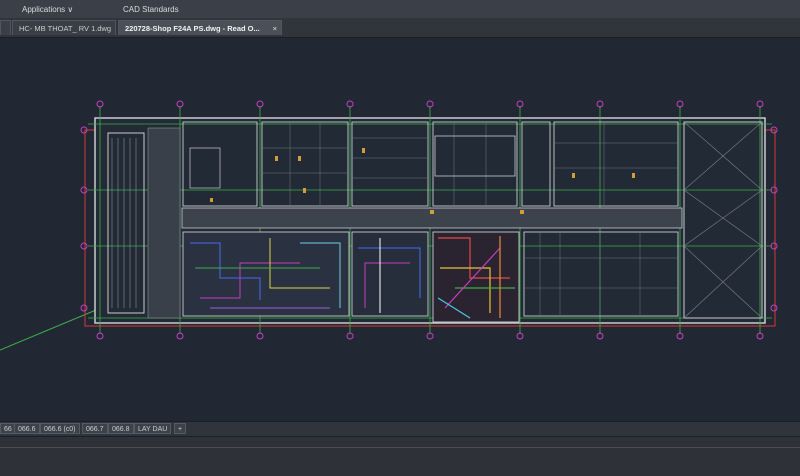  I want to click on lower-left-room, so click(266, 274).